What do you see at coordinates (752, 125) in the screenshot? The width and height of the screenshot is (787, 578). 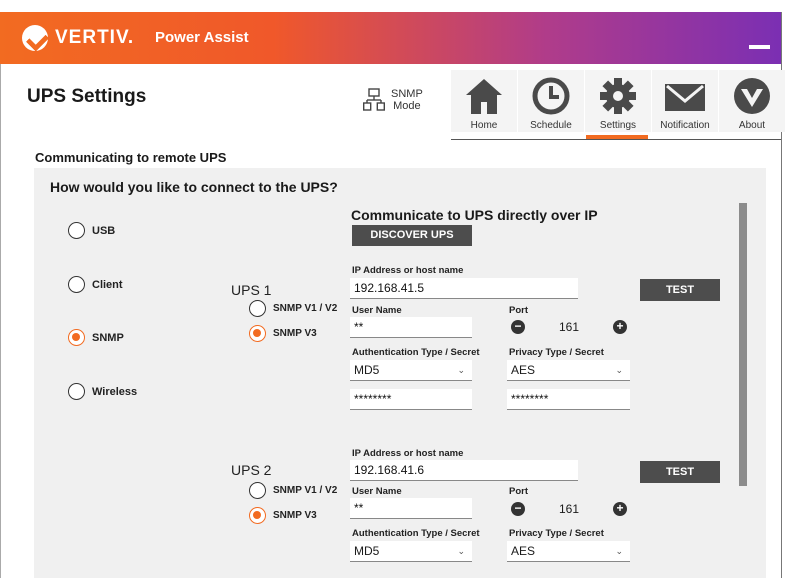 I see `tab-about-label: About` at bounding box center [752, 125].